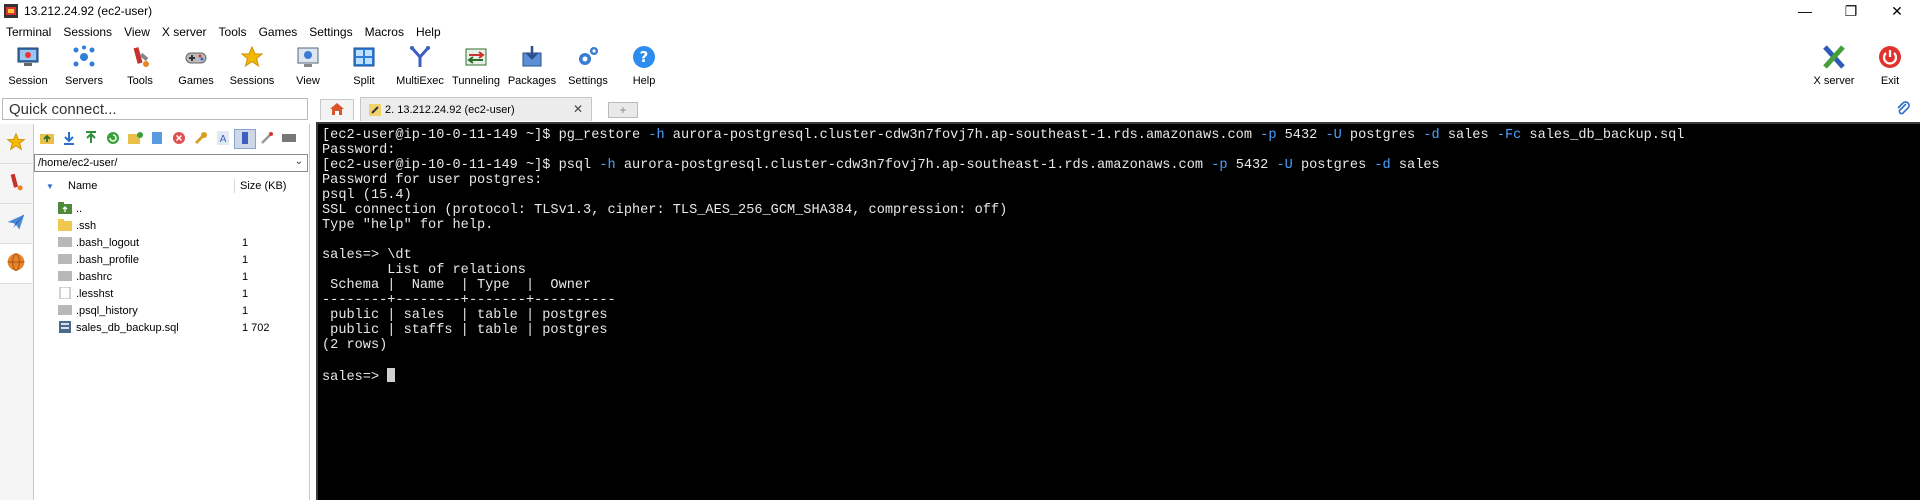 This screenshot has height=500, width=1920. I want to click on terminal-line: psql (15.4), so click(1003, 195).